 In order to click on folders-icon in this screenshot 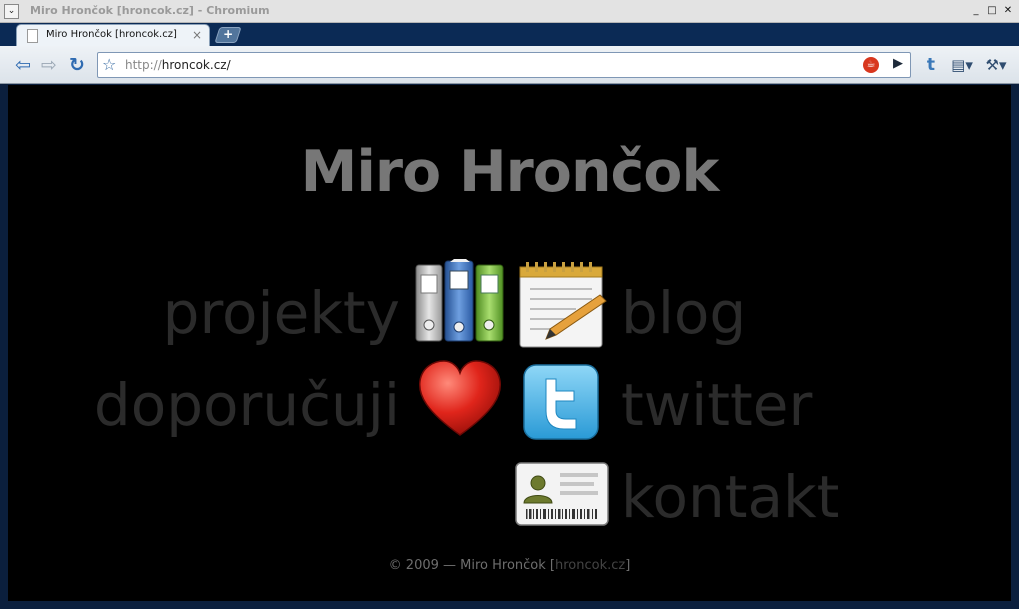, I will do `click(460, 301)`.